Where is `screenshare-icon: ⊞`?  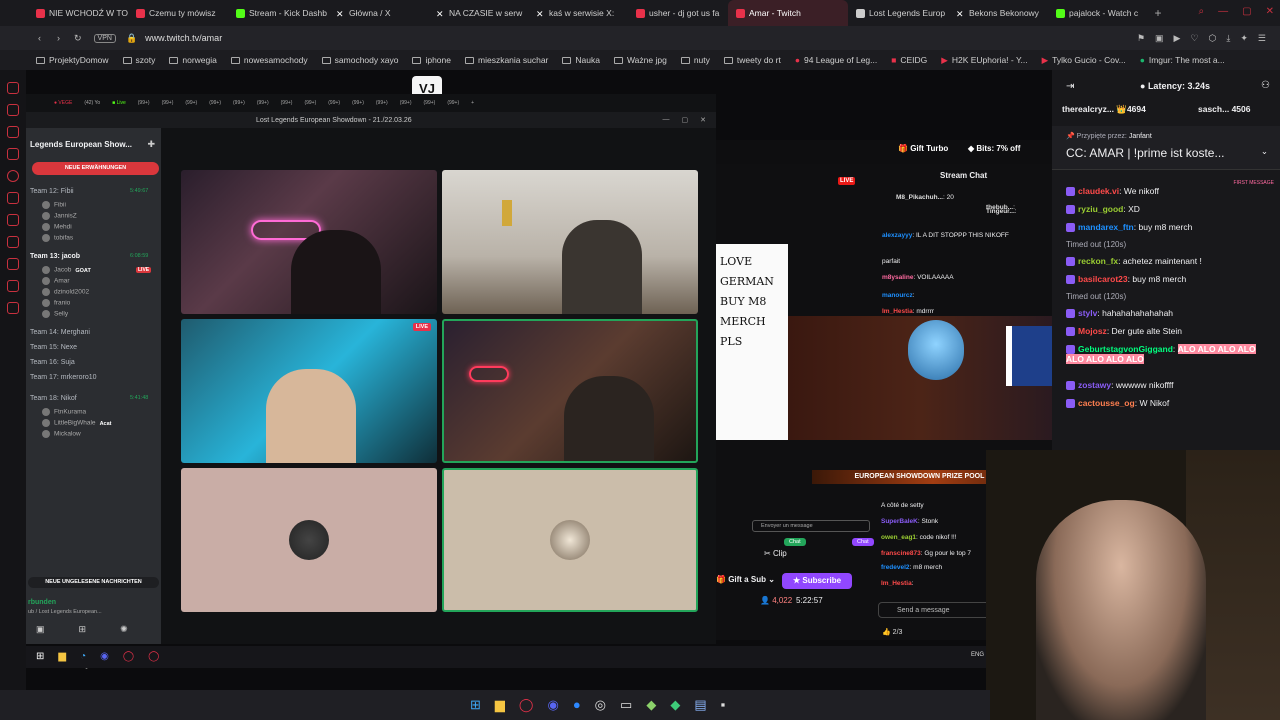 screenshare-icon: ⊞ is located at coordinates (83, 629).